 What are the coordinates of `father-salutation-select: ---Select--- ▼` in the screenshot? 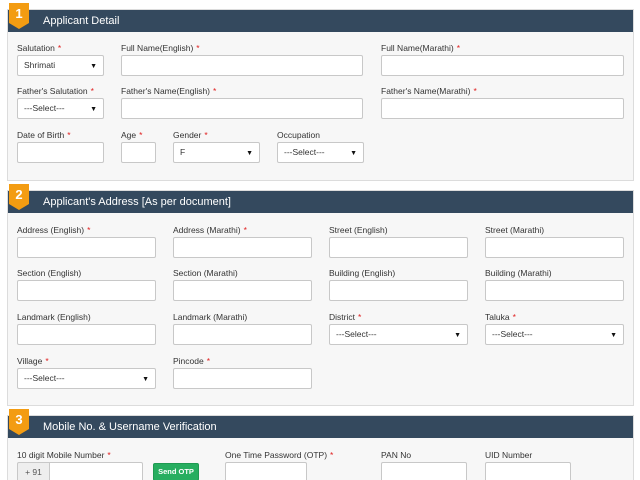 It's located at (60, 108).